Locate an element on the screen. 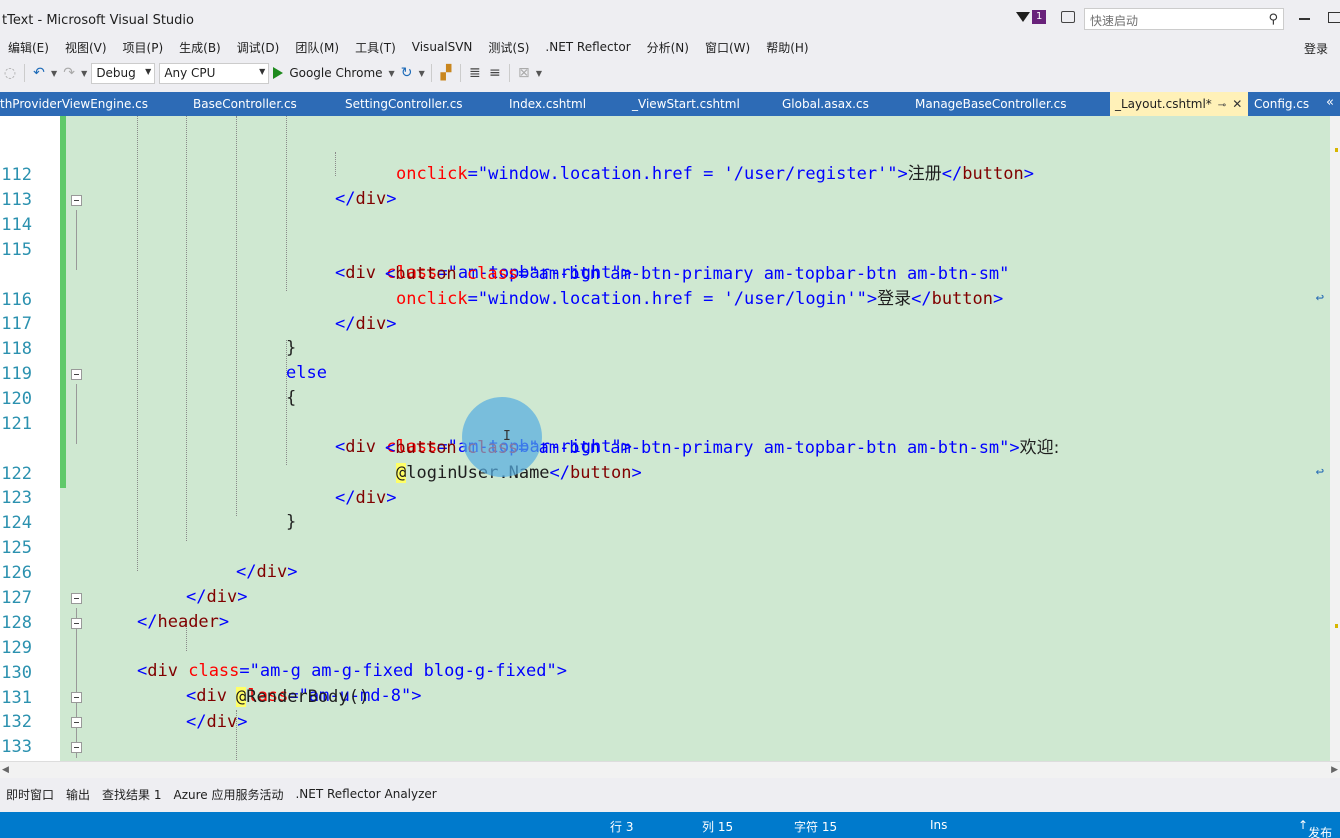 The image size is (1340, 838). configuration-select: Debug ▼ is located at coordinates (123, 73).